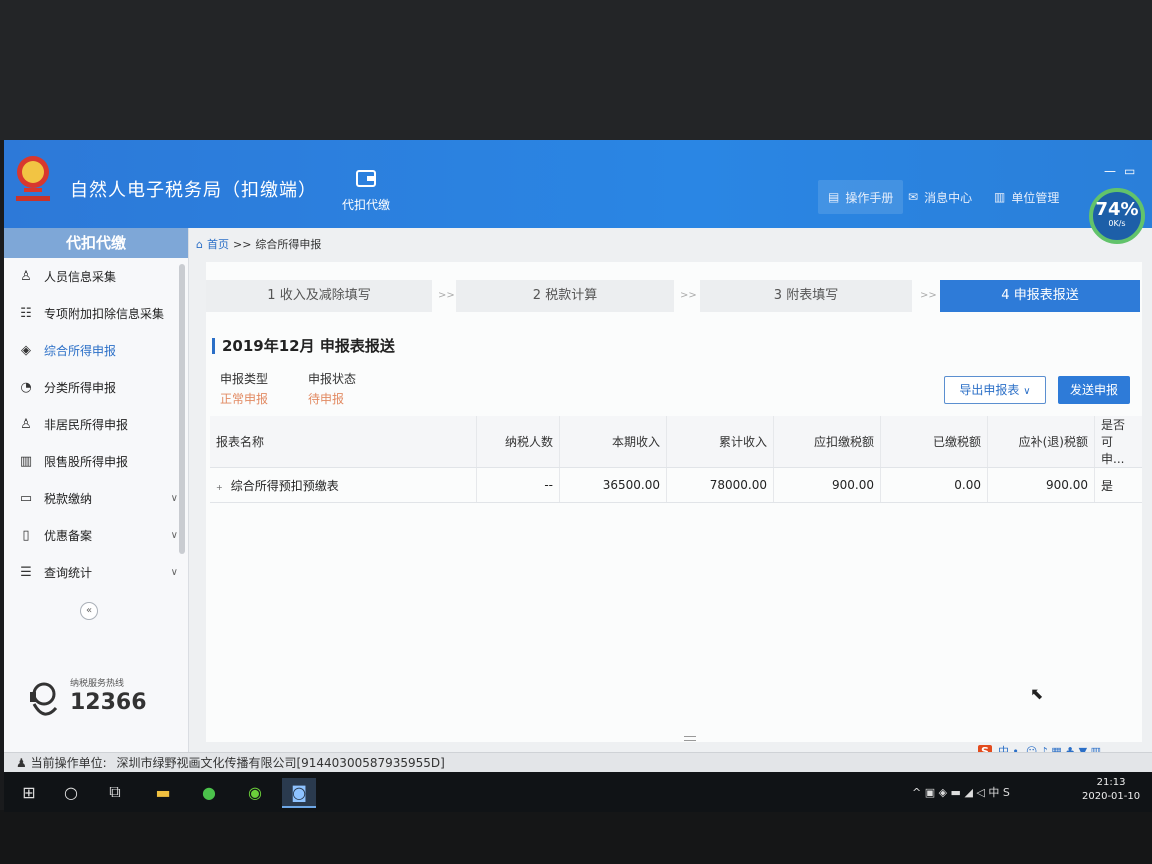 The width and height of the screenshot is (1152, 864). I want to click on home-icon: ⌂, so click(199, 244).